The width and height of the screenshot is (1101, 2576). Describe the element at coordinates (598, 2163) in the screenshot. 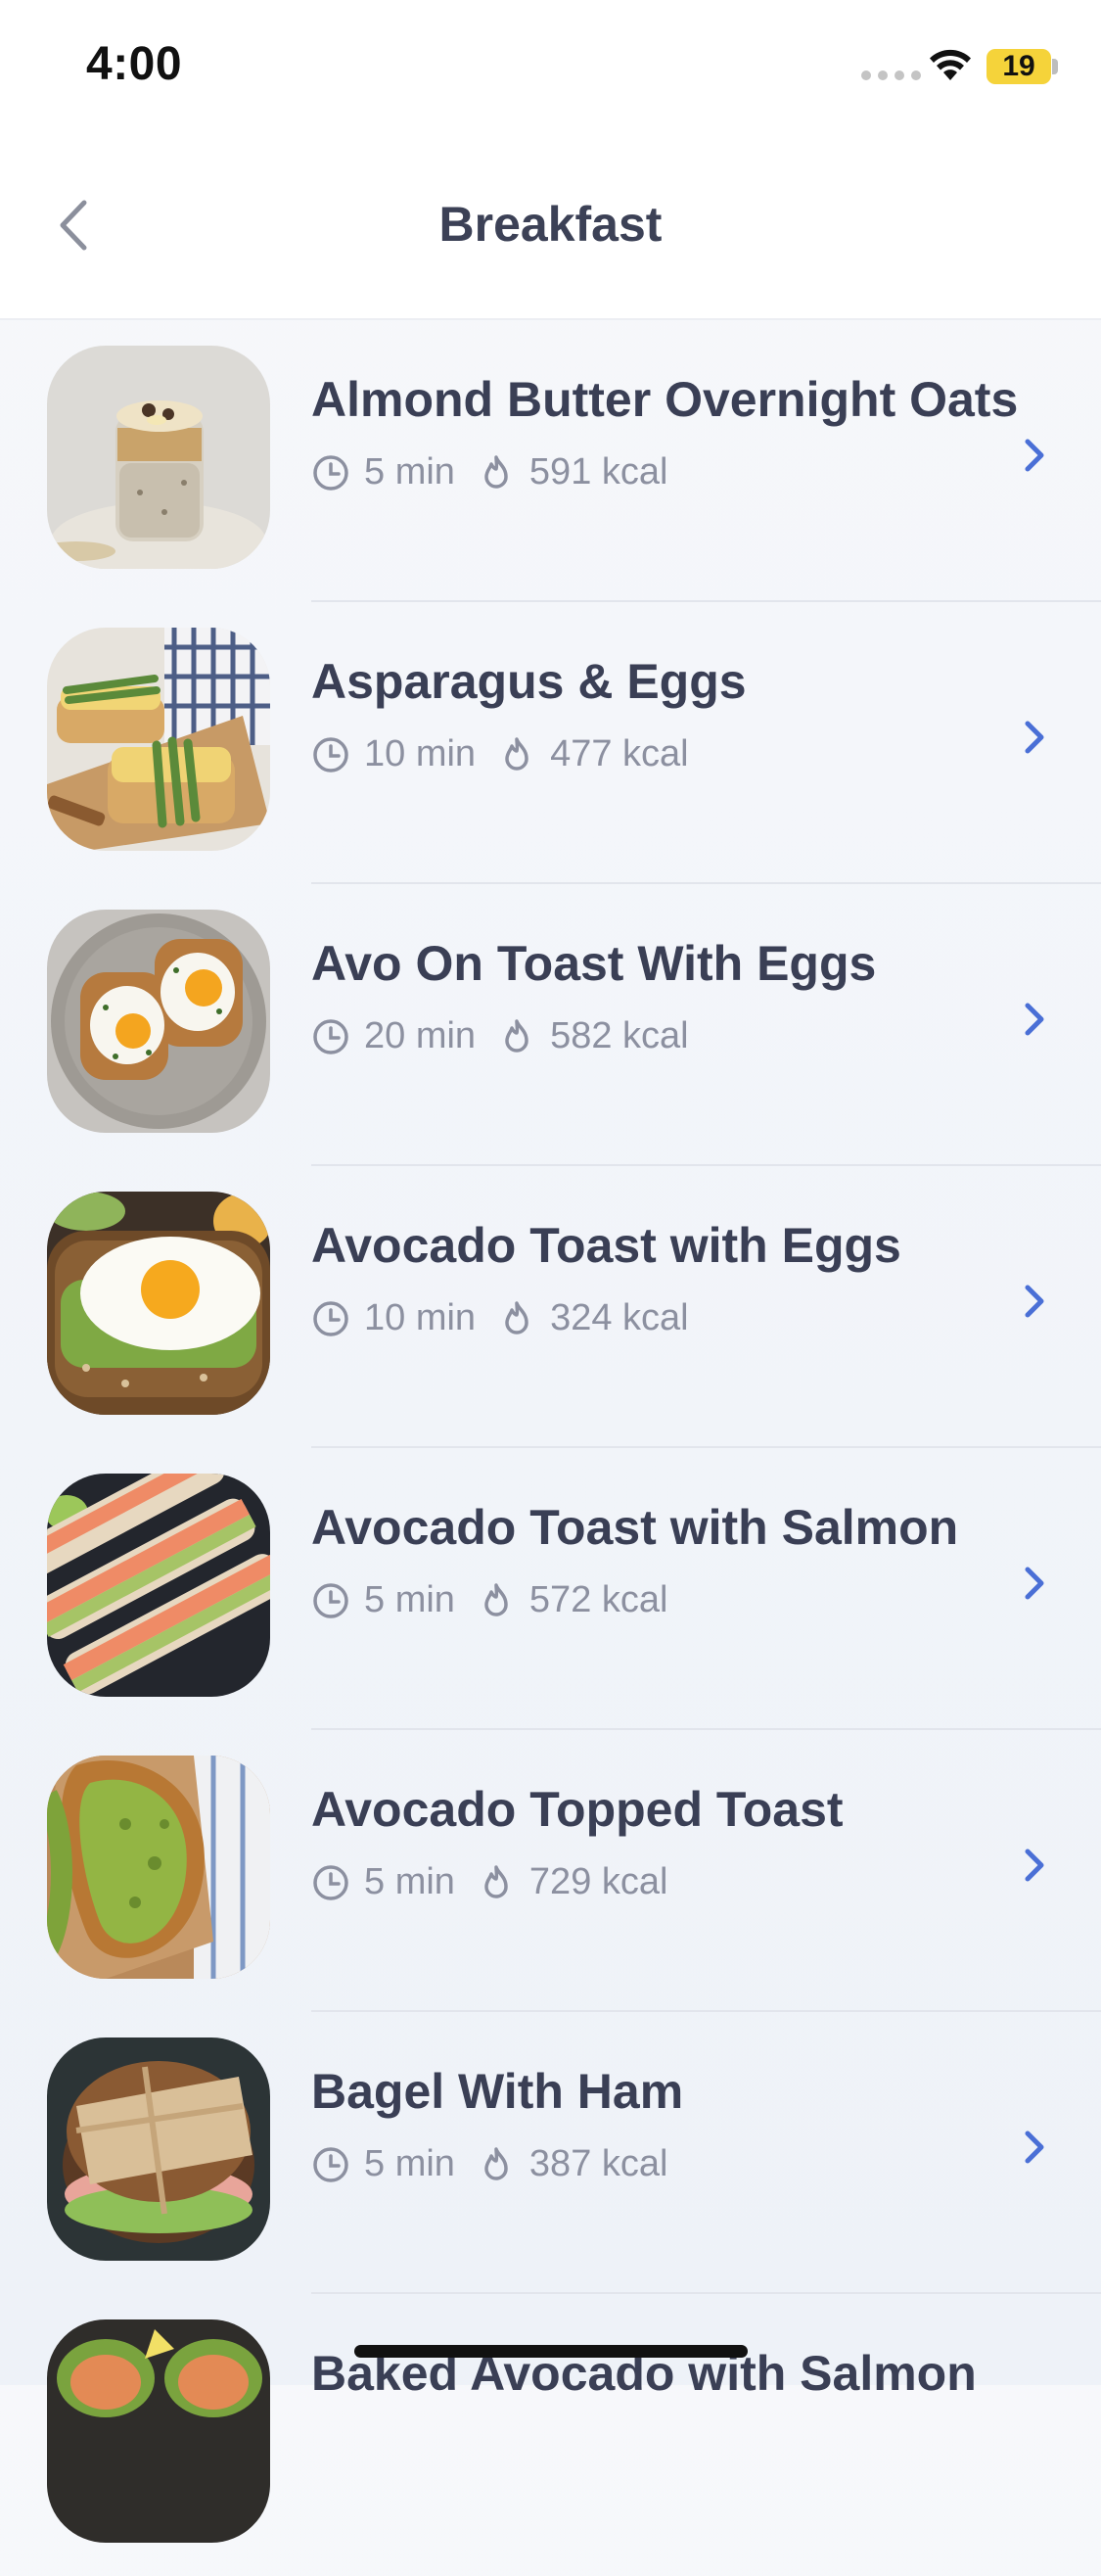

I see `recipe-kcal: 387 kcal` at that location.